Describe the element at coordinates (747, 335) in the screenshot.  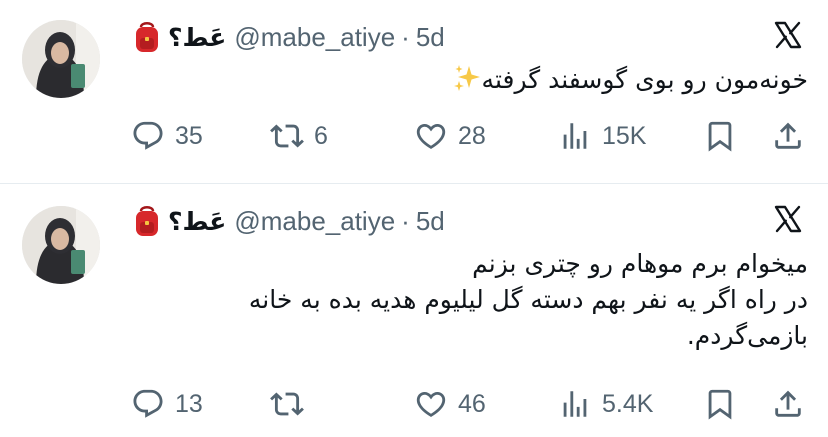
I see `tweet-text-line: بازمی‌گردم.` at that location.